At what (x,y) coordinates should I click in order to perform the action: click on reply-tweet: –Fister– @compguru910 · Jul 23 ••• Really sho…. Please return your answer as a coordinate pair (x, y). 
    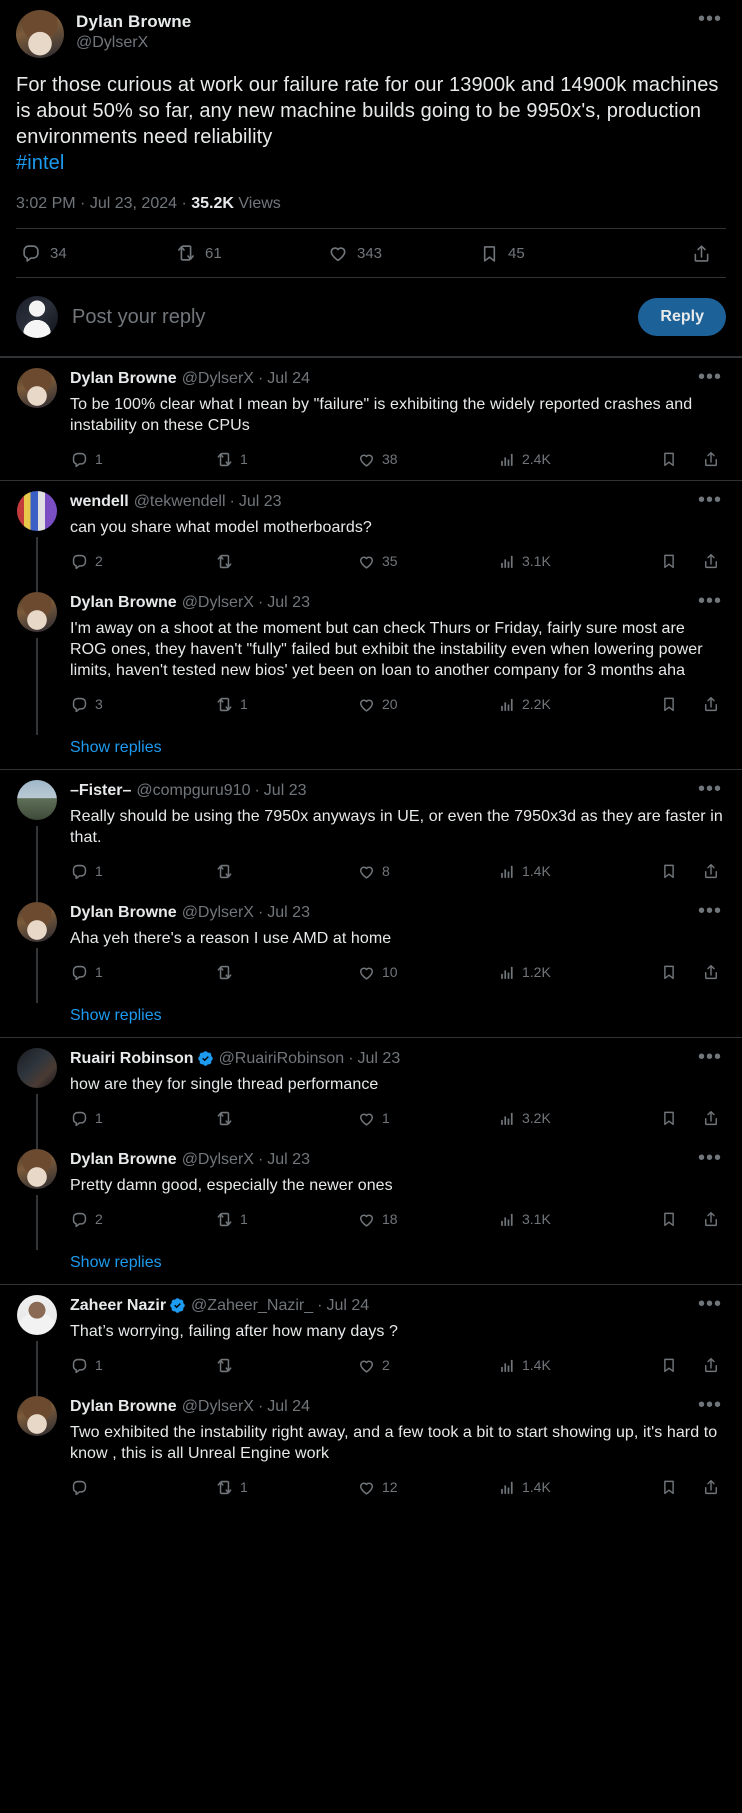
    Looking at the image, I should click on (371, 835).